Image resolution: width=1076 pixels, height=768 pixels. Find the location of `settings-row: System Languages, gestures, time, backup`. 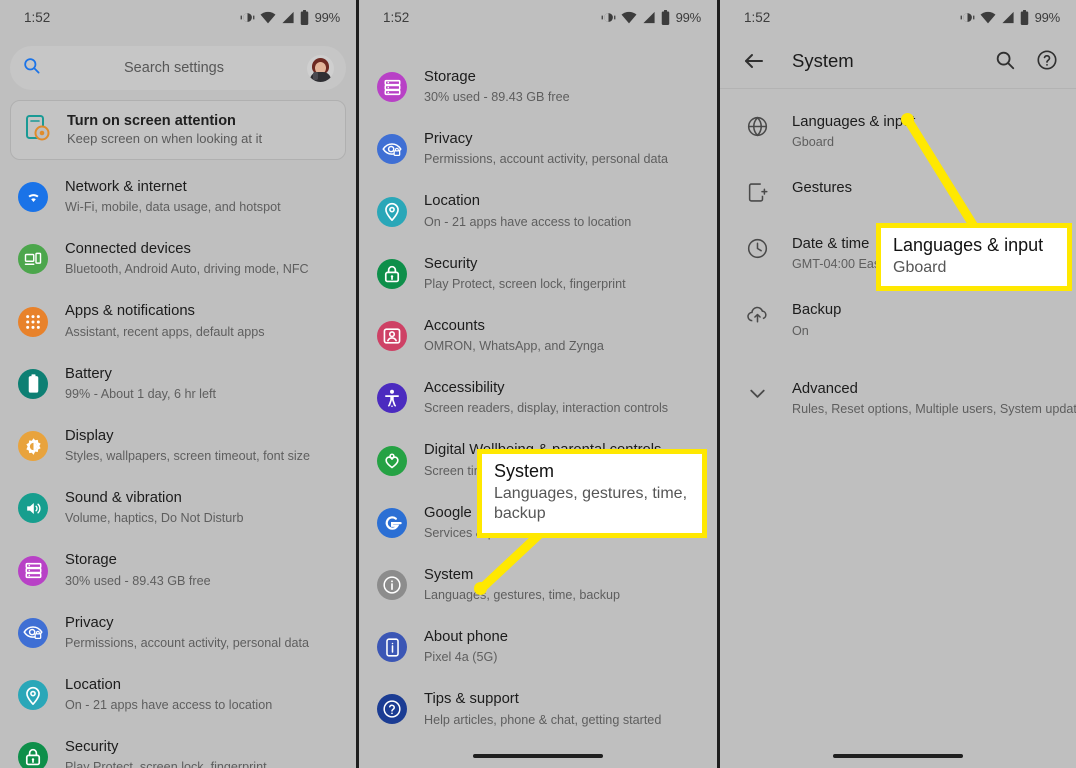

settings-row: System Languages, gestures, time, backup is located at coordinates (538, 585).